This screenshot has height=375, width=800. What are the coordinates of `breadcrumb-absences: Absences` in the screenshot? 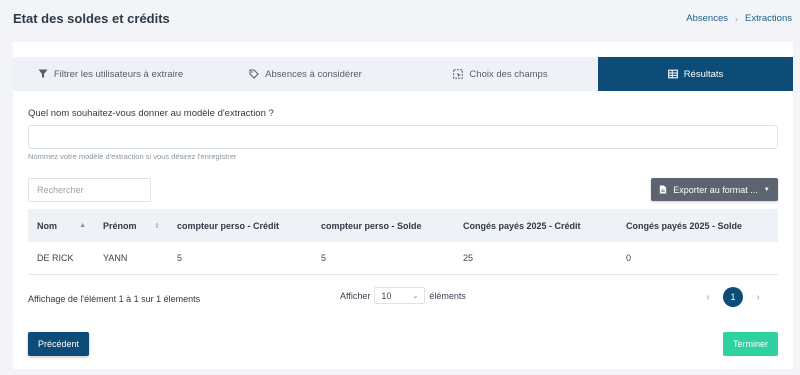 It's located at (707, 18).